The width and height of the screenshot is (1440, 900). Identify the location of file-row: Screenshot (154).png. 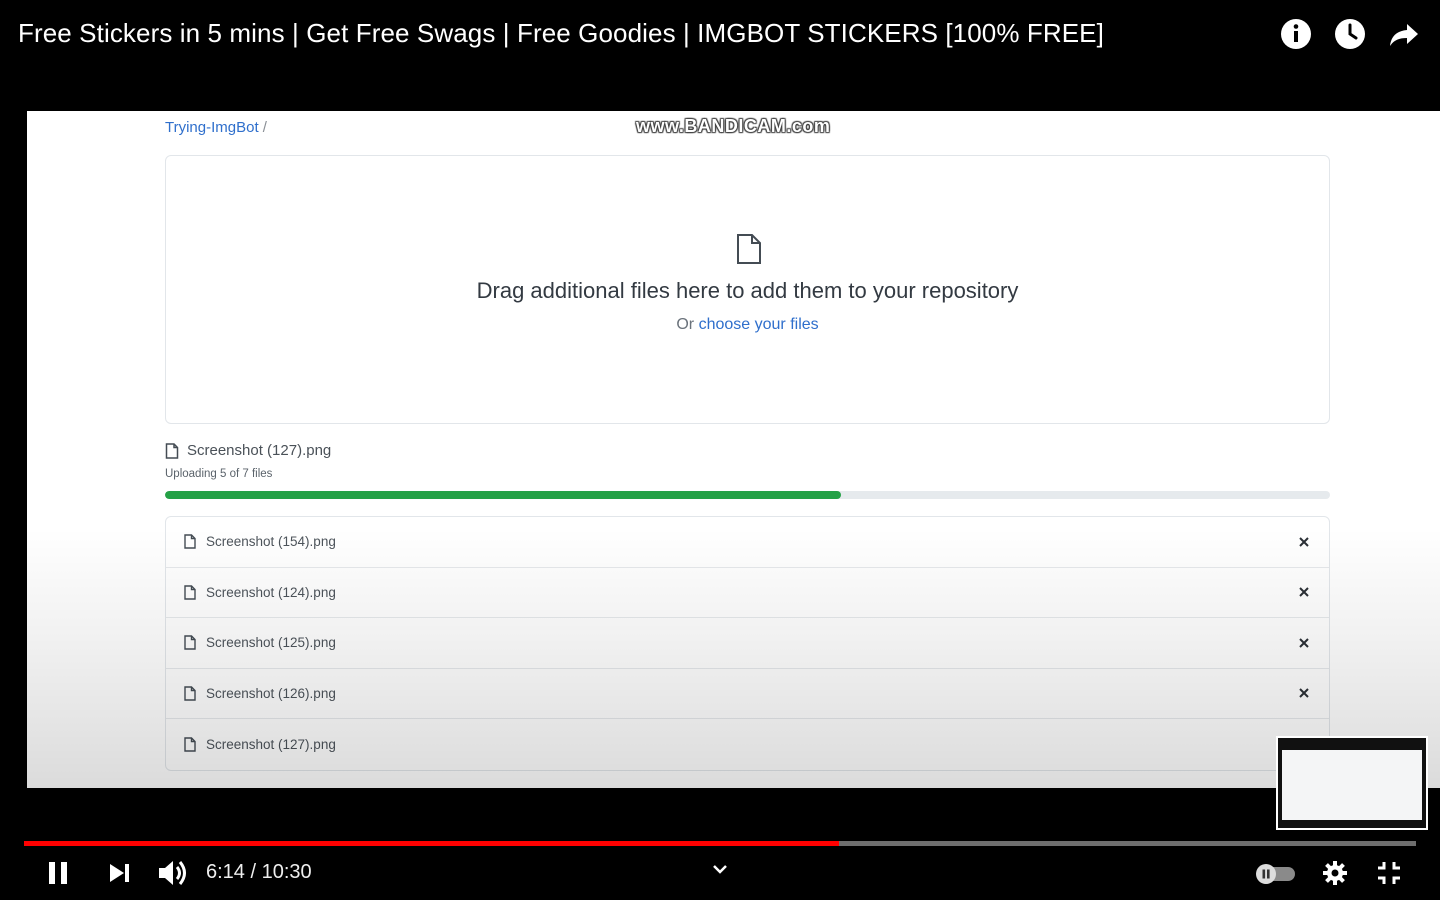
(747, 542).